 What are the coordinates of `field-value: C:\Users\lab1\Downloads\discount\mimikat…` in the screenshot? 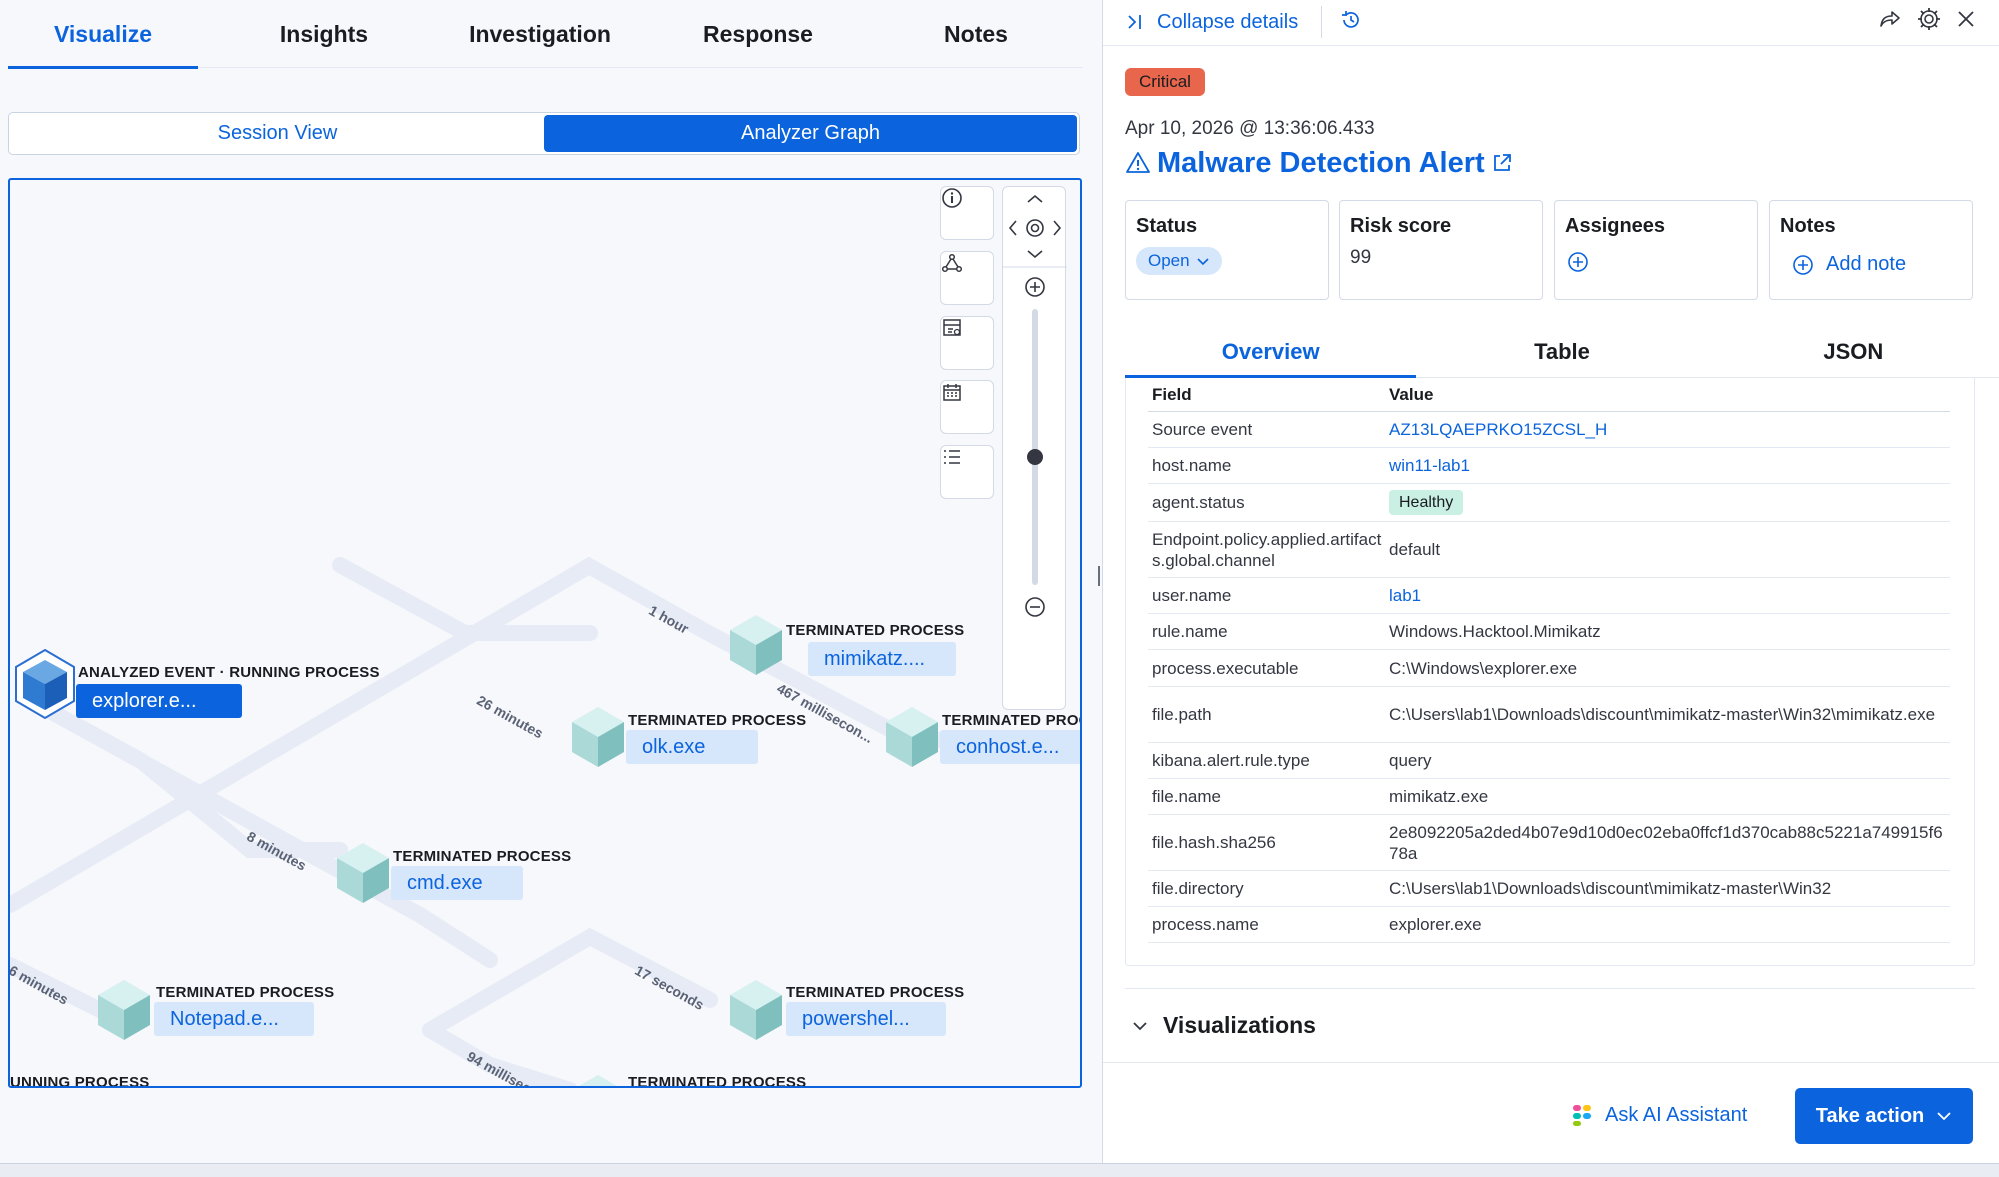 It's located at (1662, 714).